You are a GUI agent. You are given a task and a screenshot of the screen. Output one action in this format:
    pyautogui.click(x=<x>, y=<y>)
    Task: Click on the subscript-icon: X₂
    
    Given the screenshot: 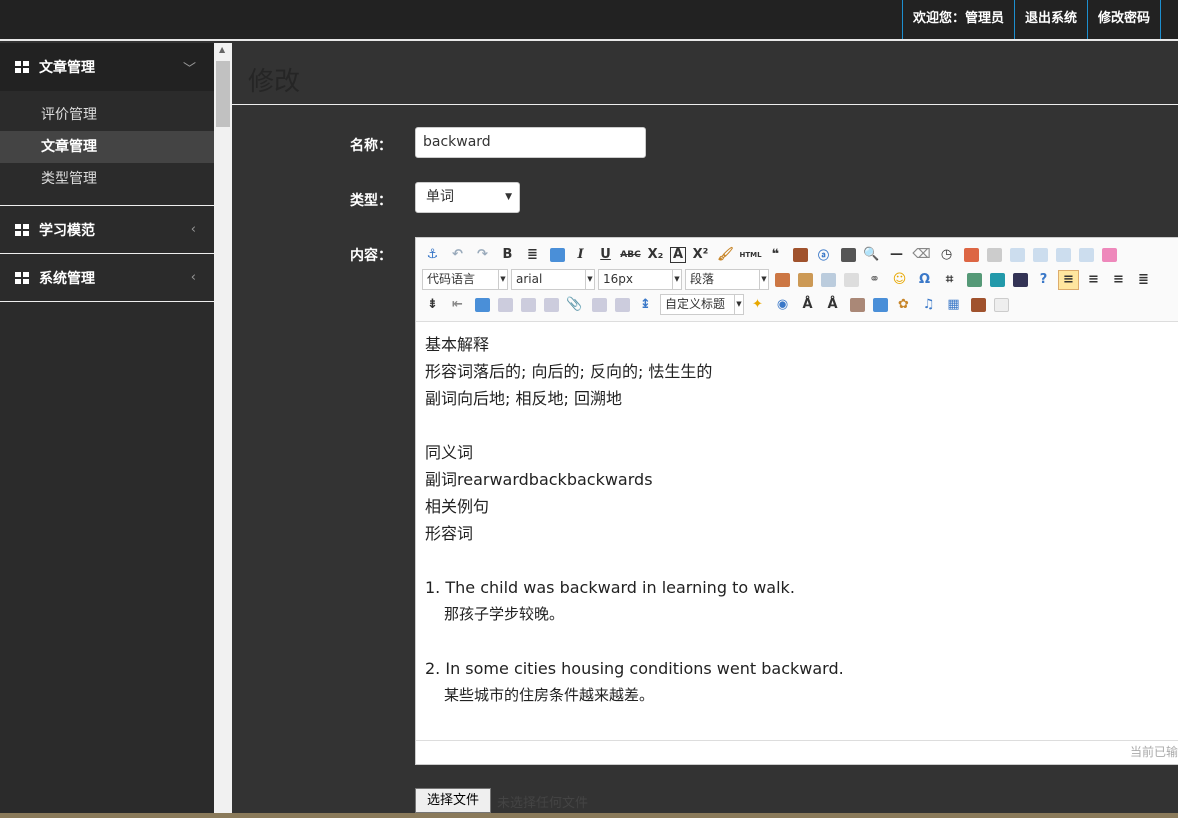 What is the action you would take?
    pyautogui.click(x=655, y=255)
    